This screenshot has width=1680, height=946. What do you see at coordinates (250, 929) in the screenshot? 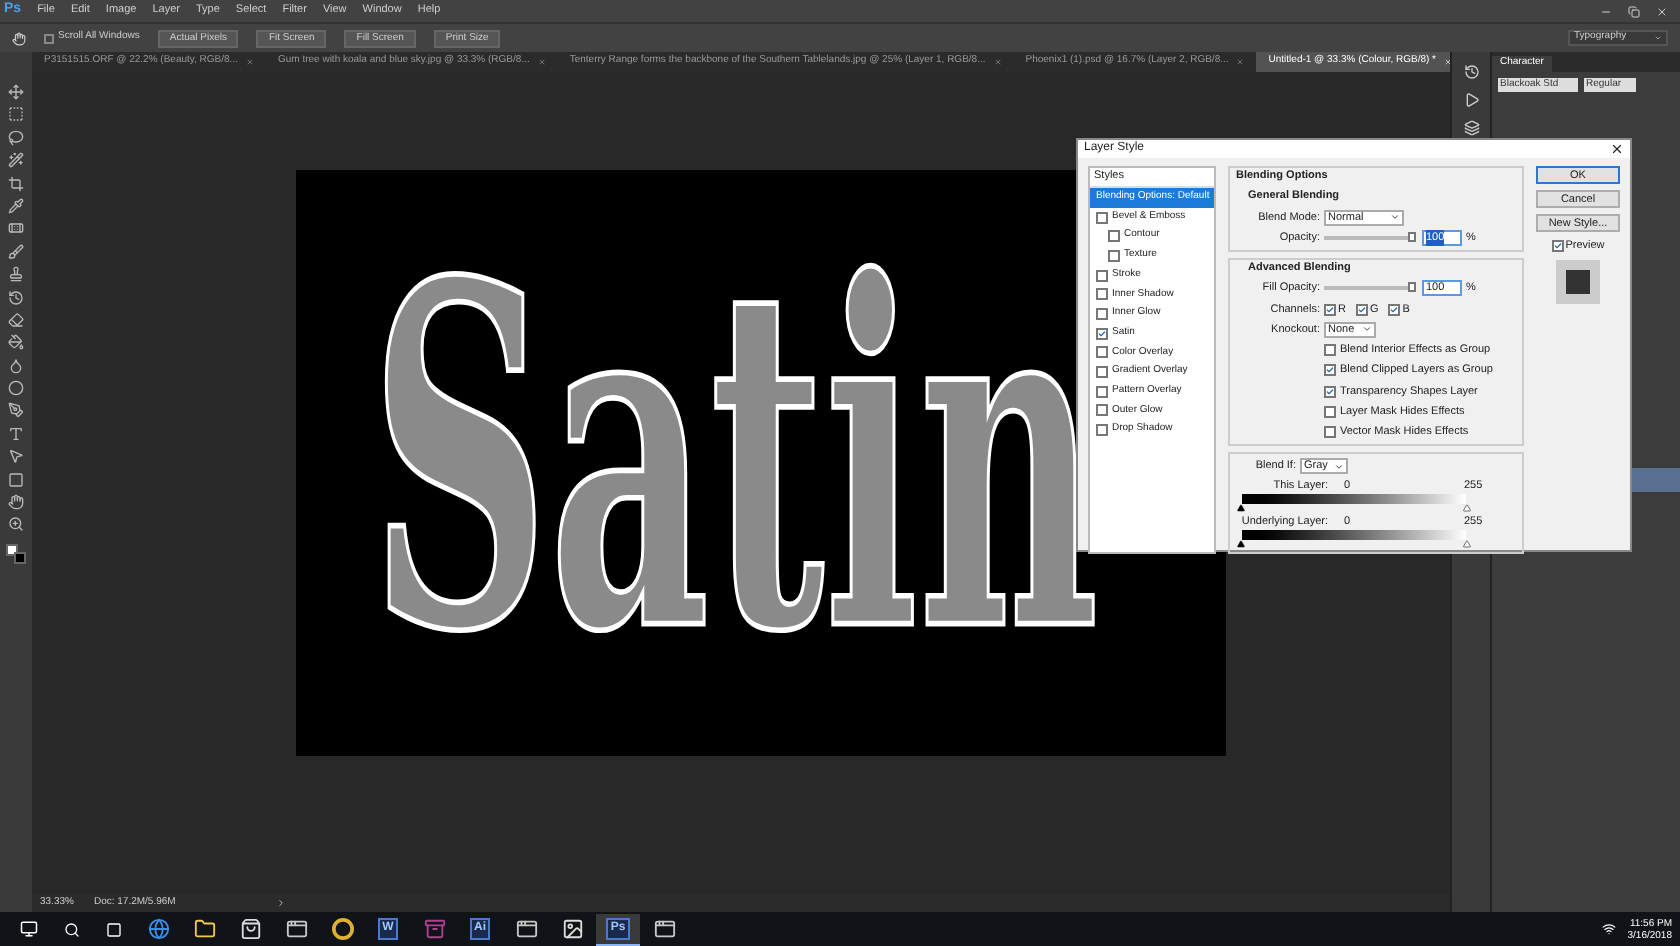
I see `shopping-bag-icon` at bounding box center [250, 929].